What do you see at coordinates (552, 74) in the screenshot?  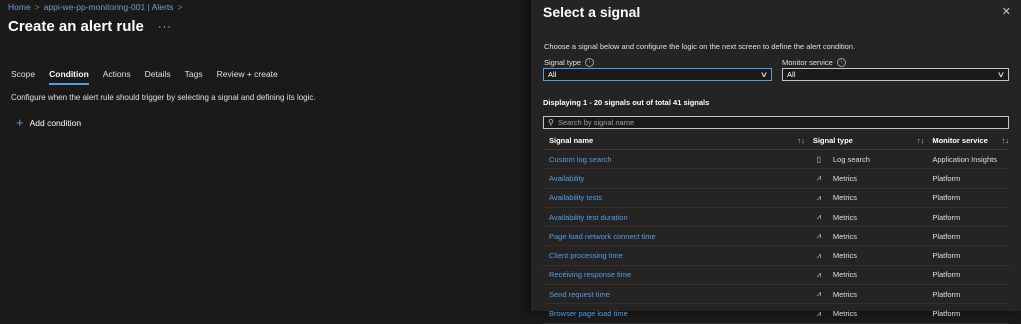 I see `signal-type-value: All` at bounding box center [552, 74].